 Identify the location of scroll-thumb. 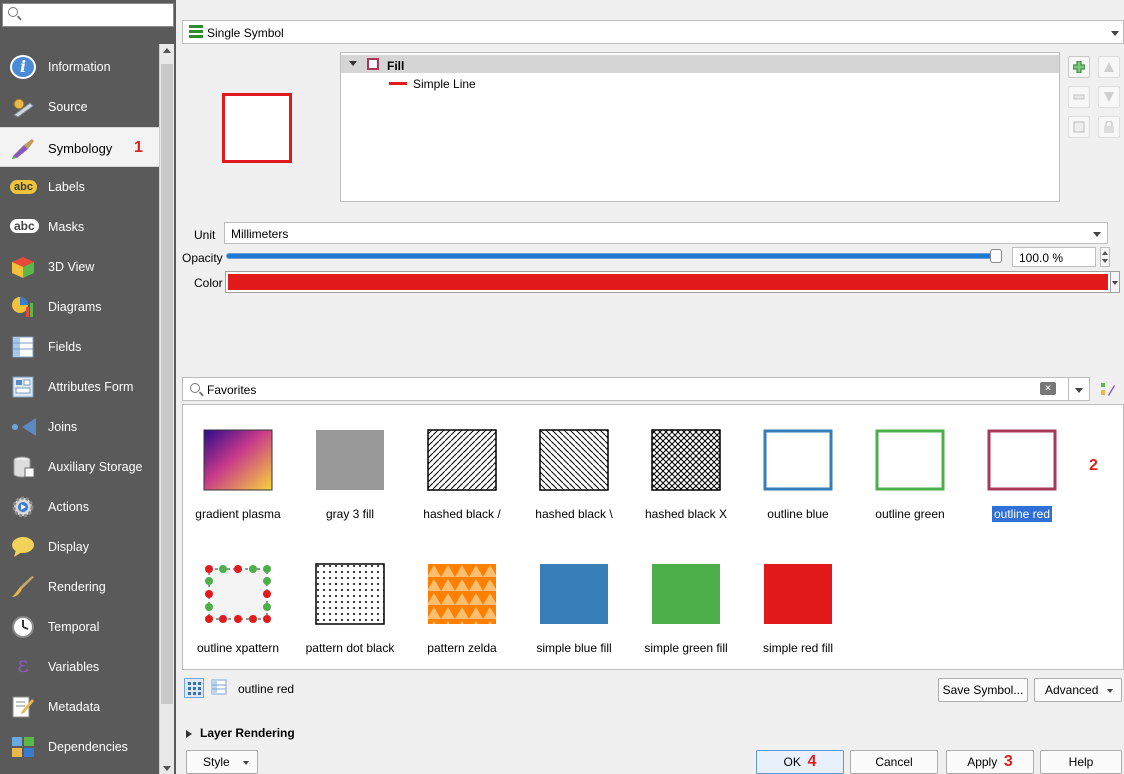
(167, 384).